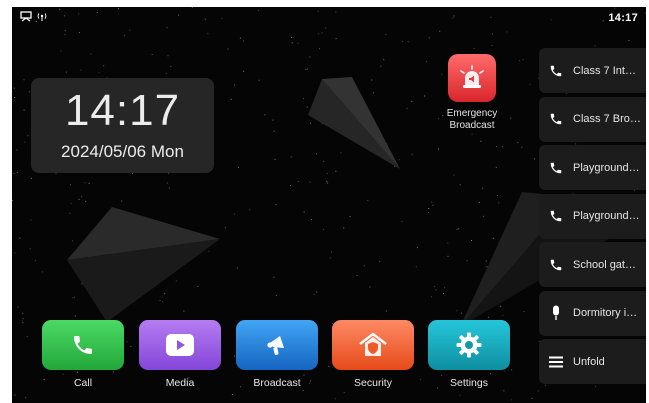  I want to click on clock-widget: 14:17 2024/05/06 Mon, so click(122, 125).